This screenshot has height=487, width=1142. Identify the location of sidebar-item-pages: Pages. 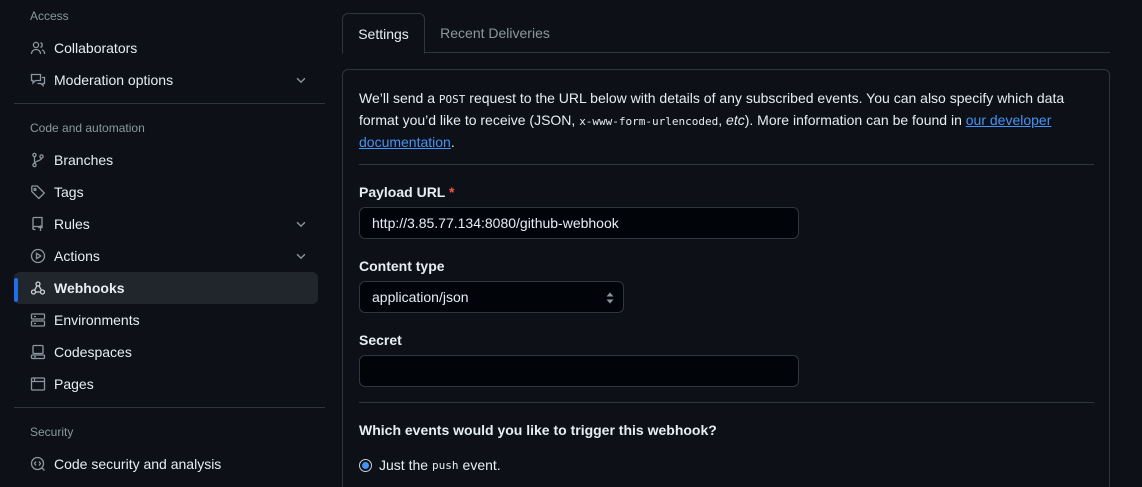
(166, 384).